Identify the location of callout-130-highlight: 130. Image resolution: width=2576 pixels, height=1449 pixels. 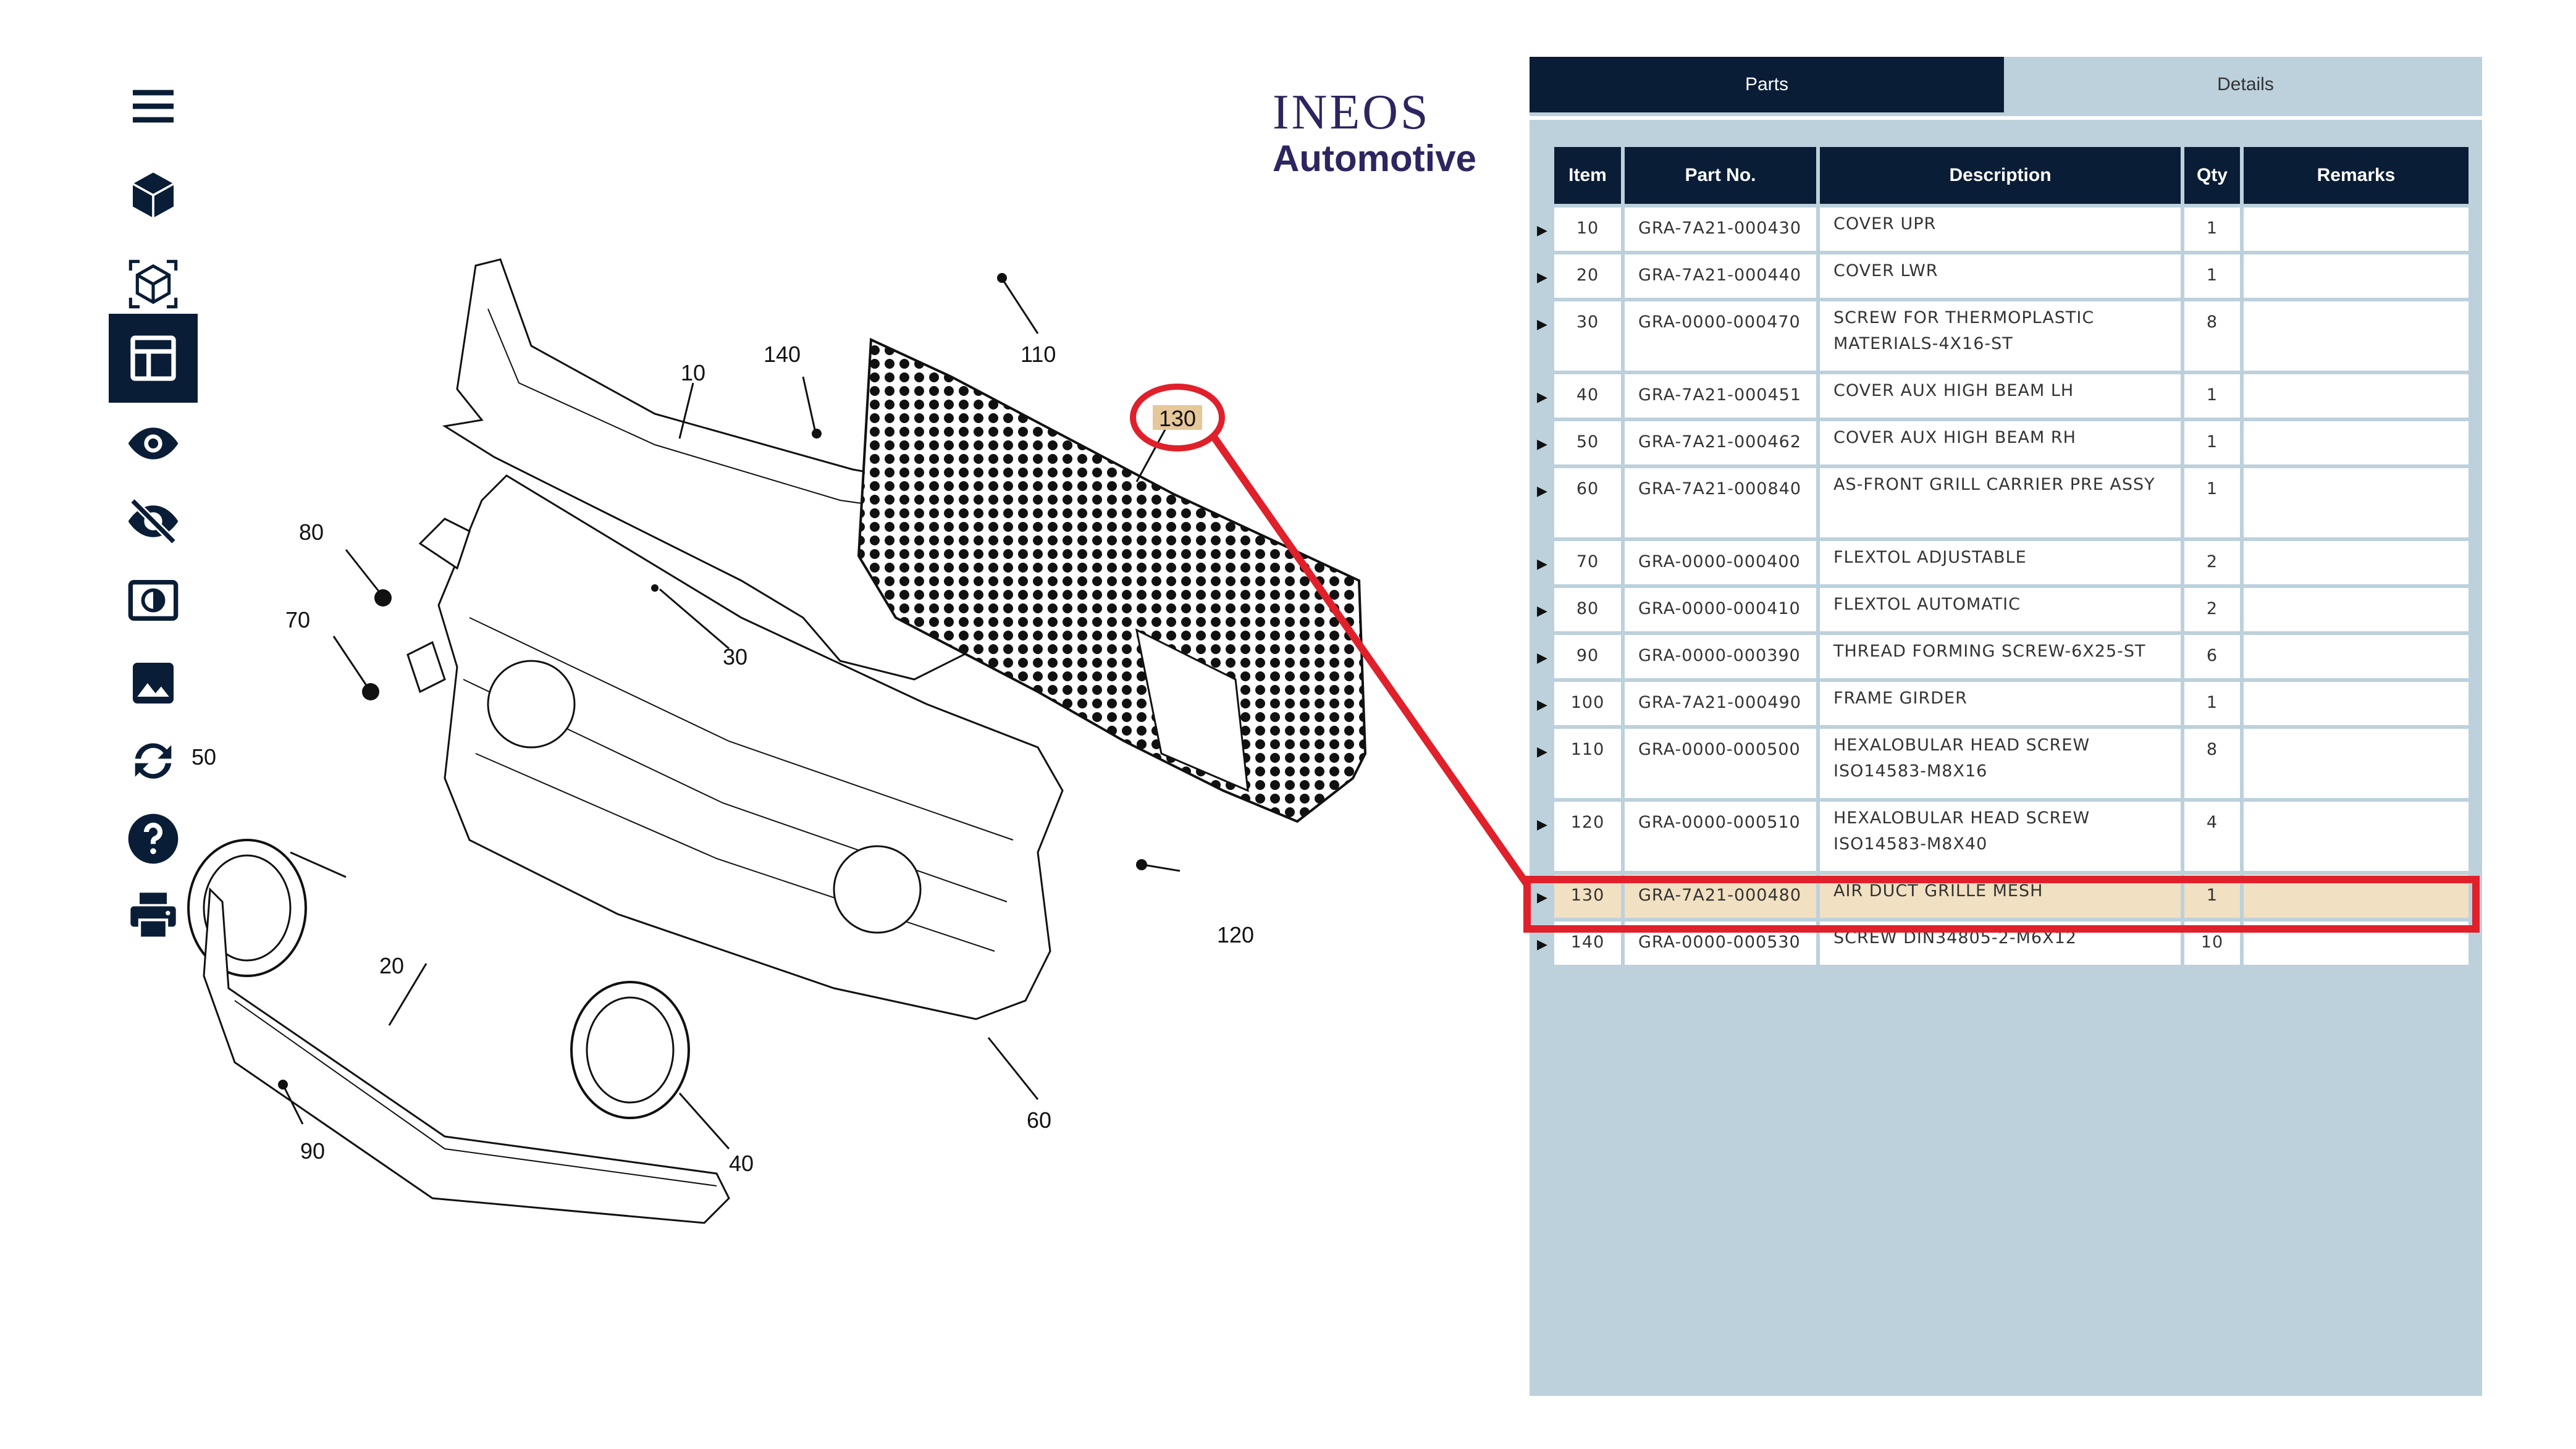
(1177, 418).